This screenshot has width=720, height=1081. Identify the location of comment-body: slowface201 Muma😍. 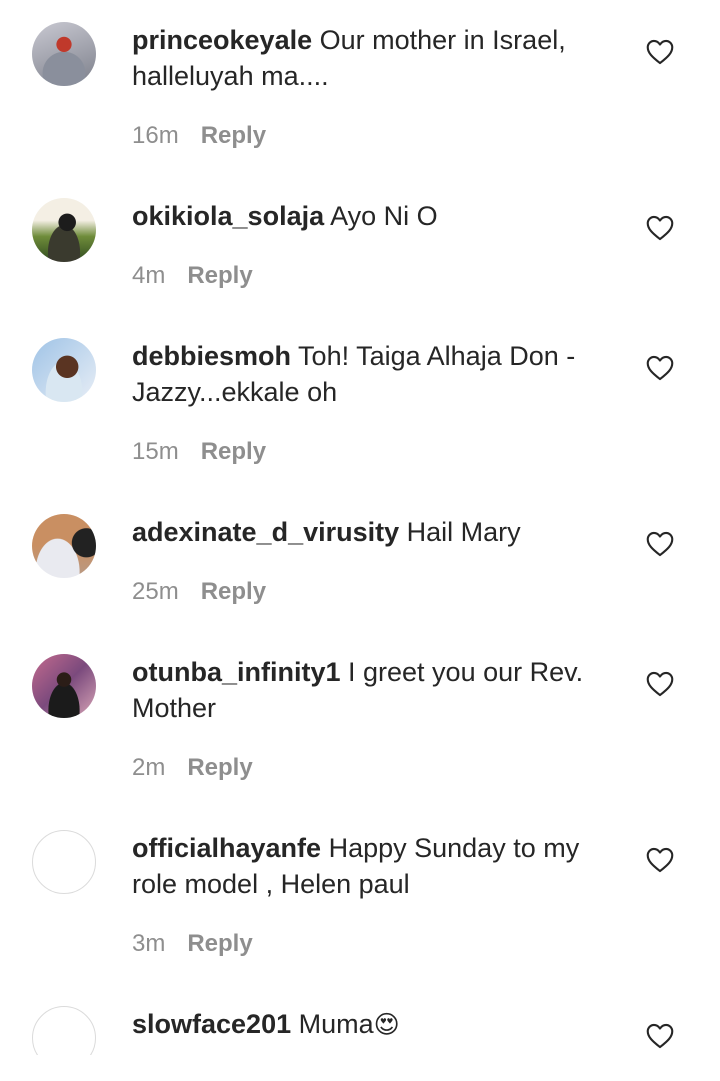
(367, 1024).